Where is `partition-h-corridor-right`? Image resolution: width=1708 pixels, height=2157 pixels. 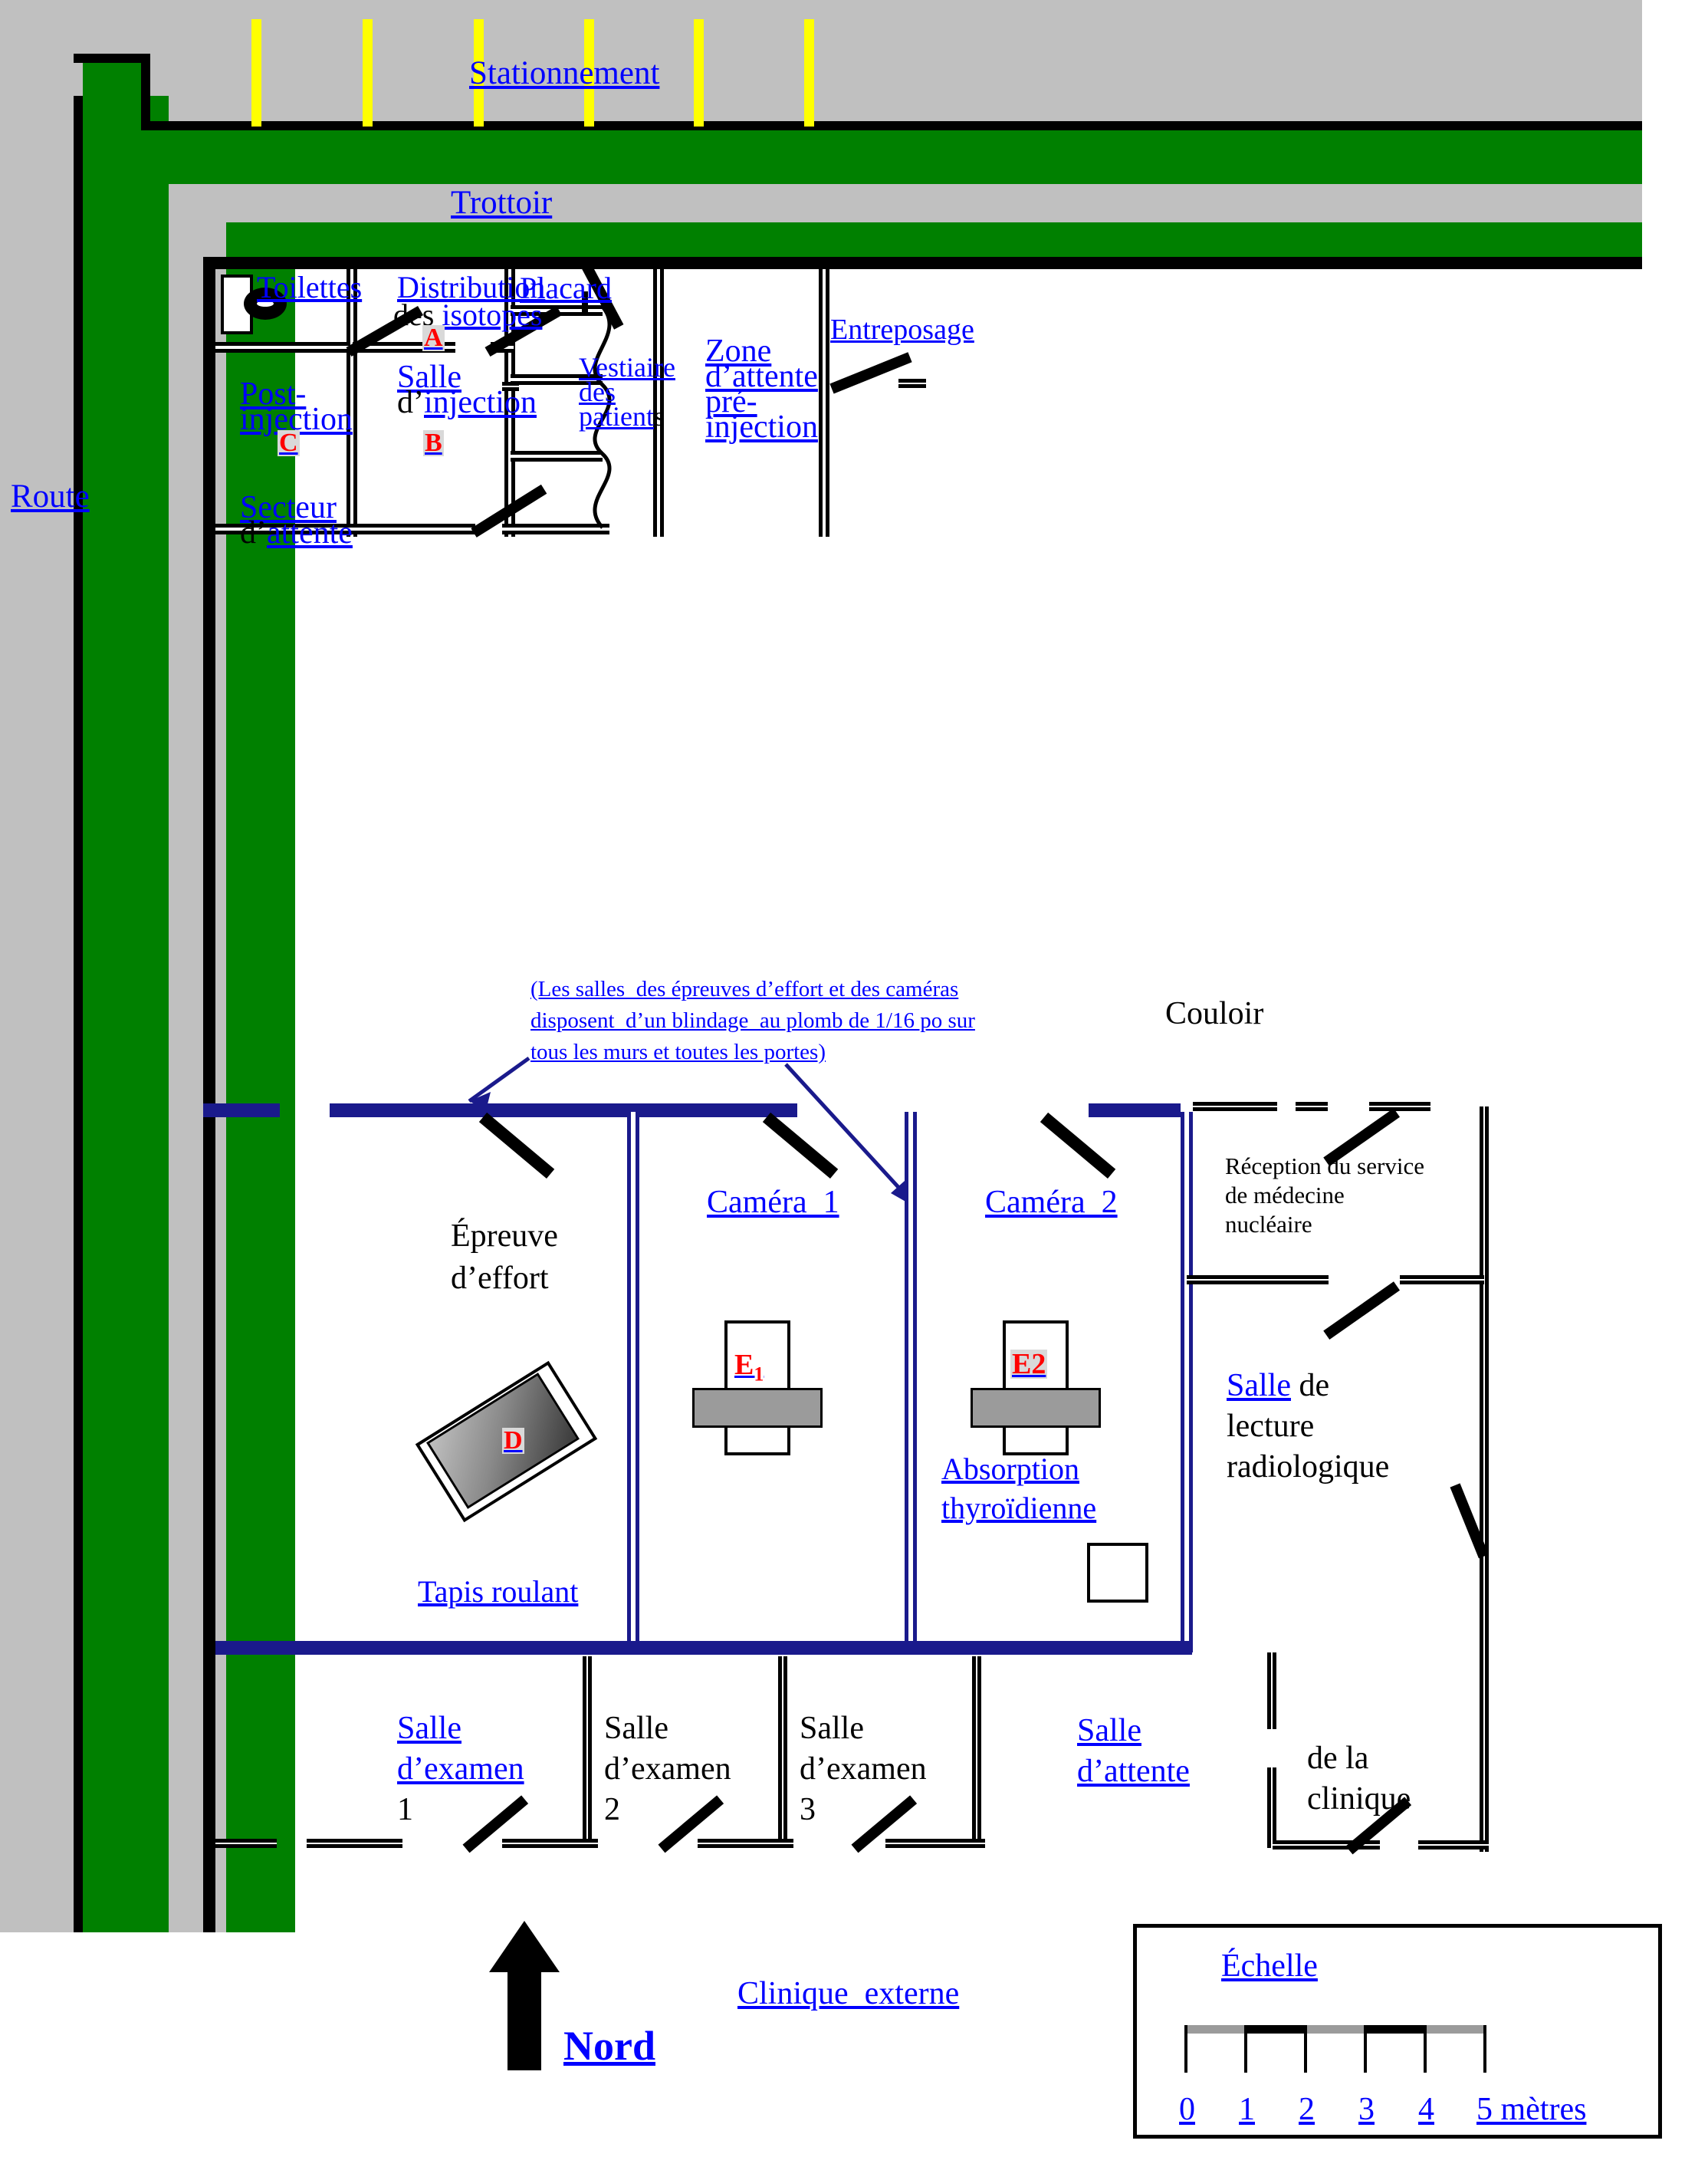 partition-h-corridor-right is located at coordinates (1399, 1106).